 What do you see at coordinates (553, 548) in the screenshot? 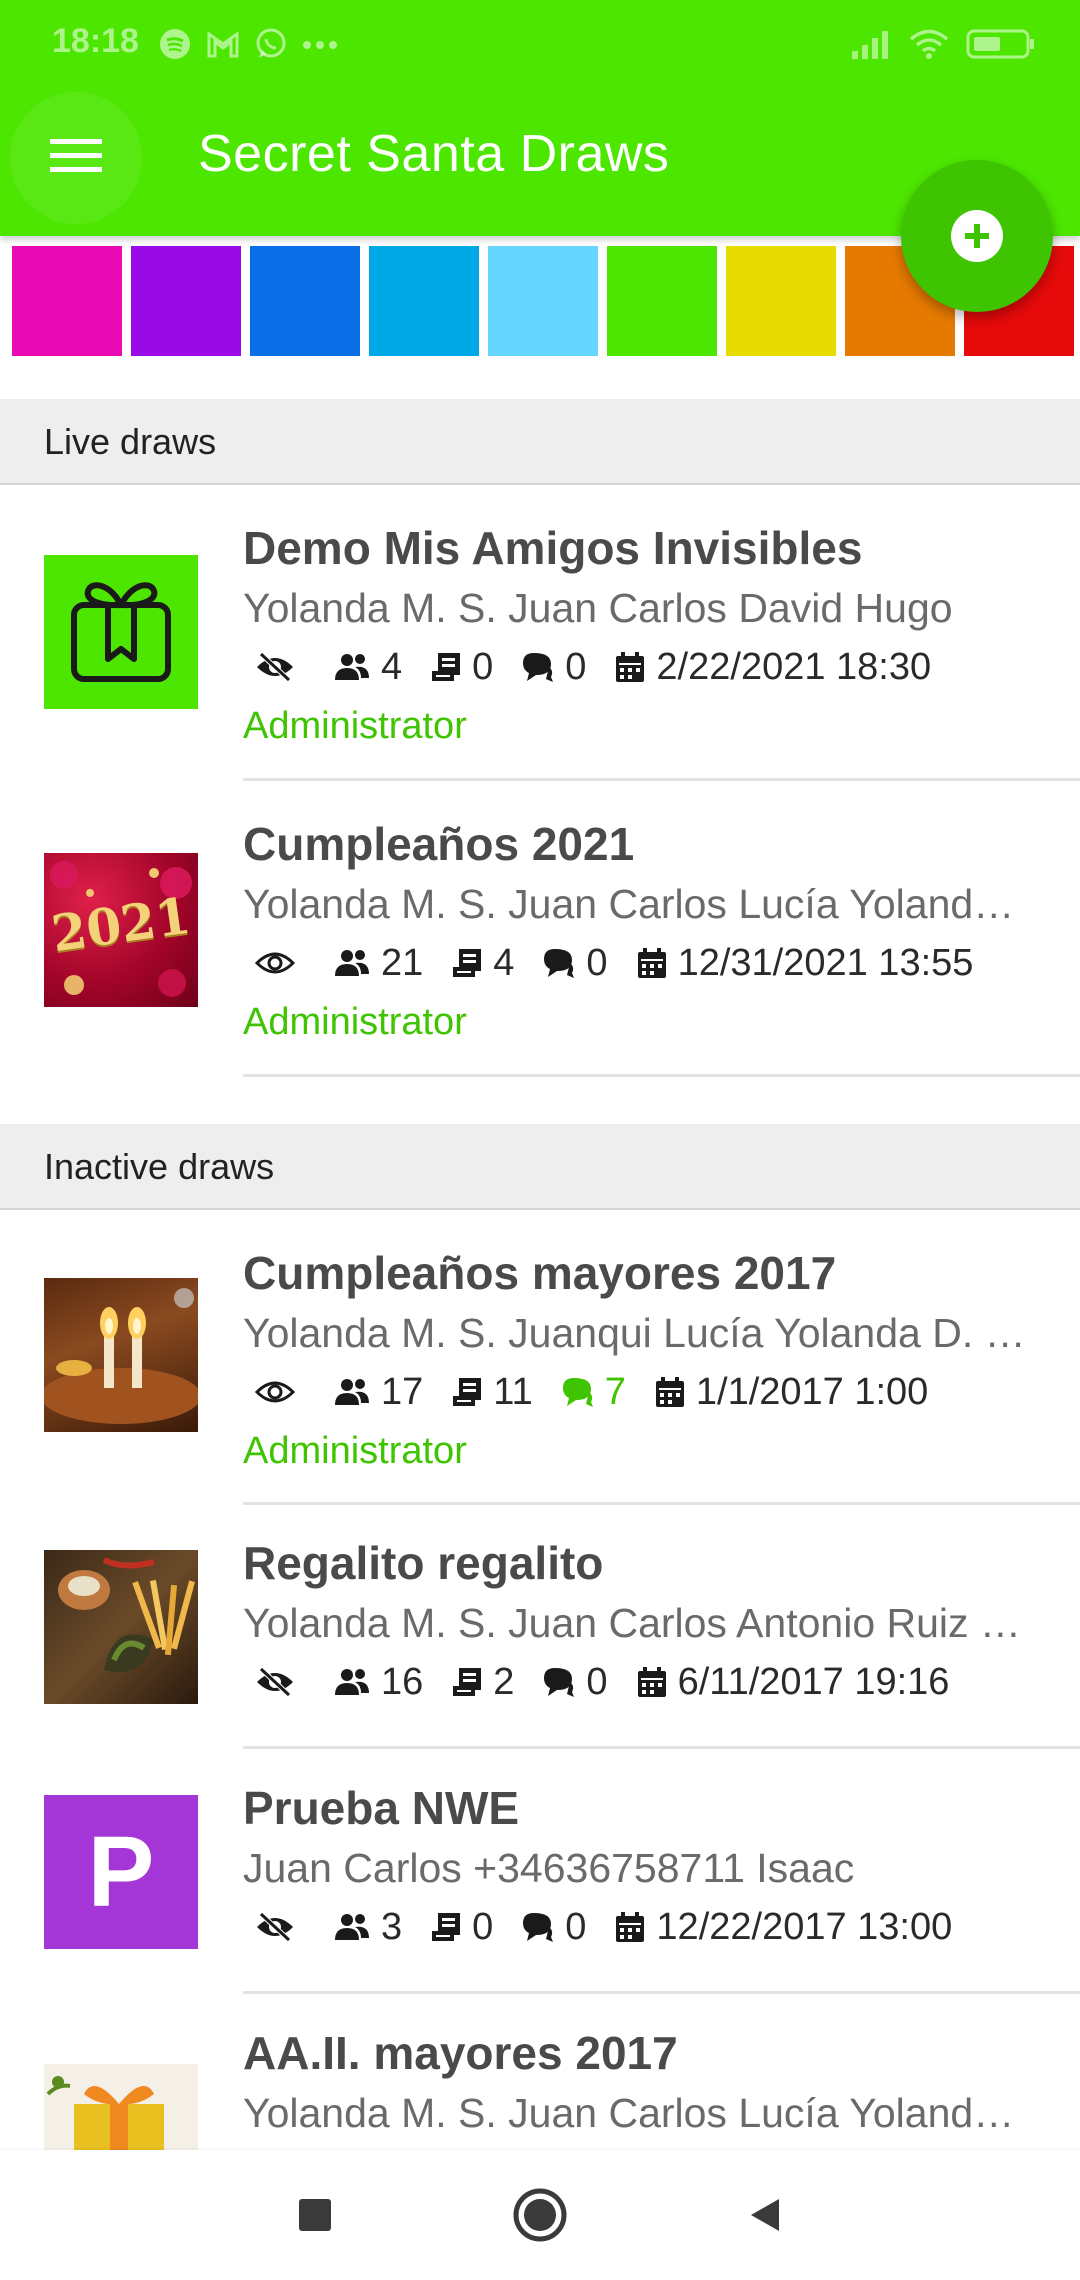
I see `draw-title: Demo Mis Amigos Invisibles` at bounding box center [553, 548].